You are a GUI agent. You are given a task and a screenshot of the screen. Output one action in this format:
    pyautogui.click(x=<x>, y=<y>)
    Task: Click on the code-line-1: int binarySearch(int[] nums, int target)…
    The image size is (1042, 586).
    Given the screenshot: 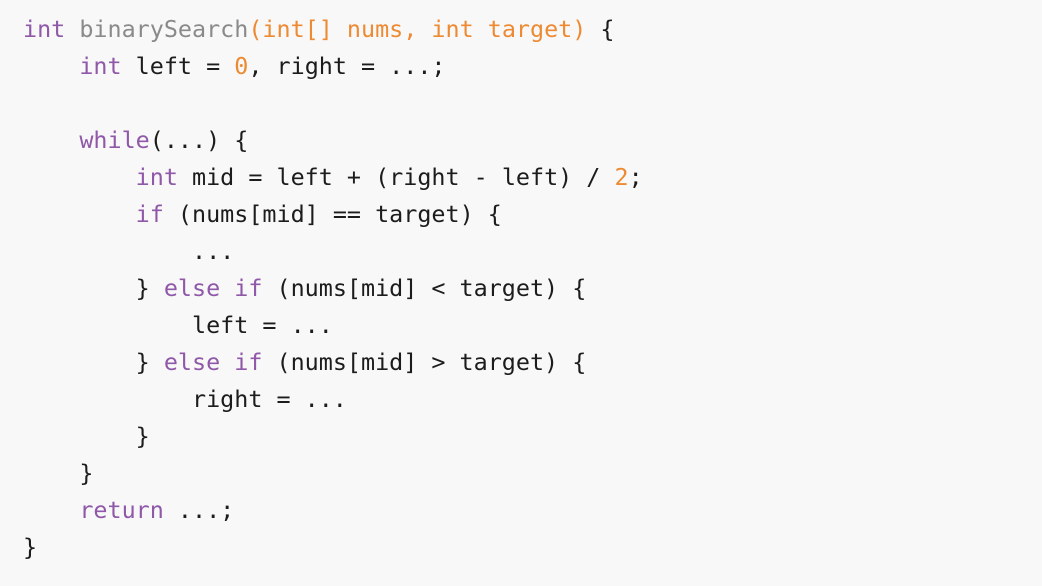 What is the action you would take?
    pyautogui.click(x=532, y=29)
    